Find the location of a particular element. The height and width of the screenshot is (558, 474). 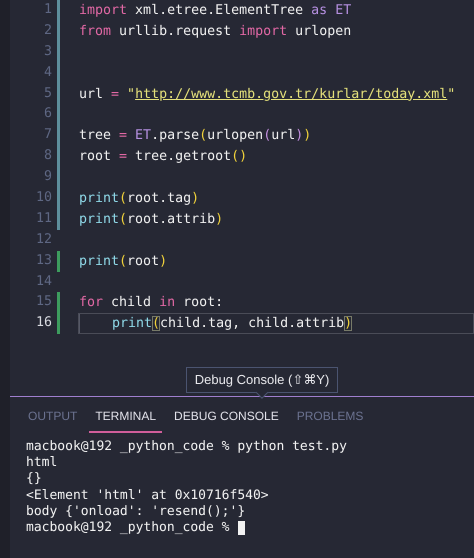

line-number: 12 is located at coordinates (43, 239).